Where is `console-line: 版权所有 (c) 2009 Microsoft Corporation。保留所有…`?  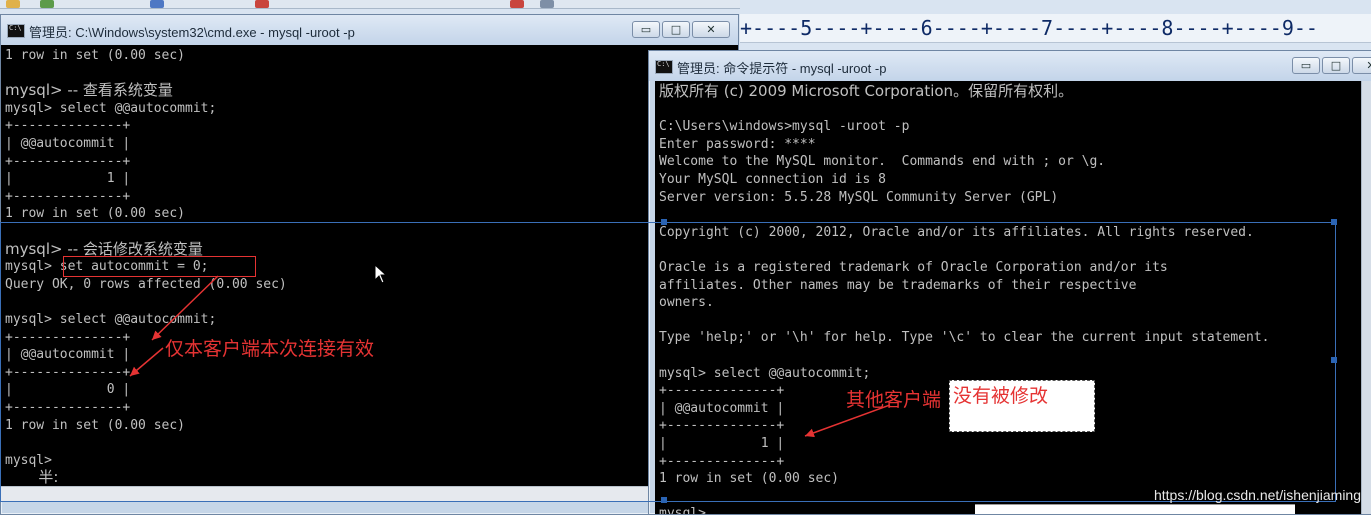
console-line: 版权所有 (c) 2009 Microsoft Corporation。保留所有… is located at coordinates (866, 91).